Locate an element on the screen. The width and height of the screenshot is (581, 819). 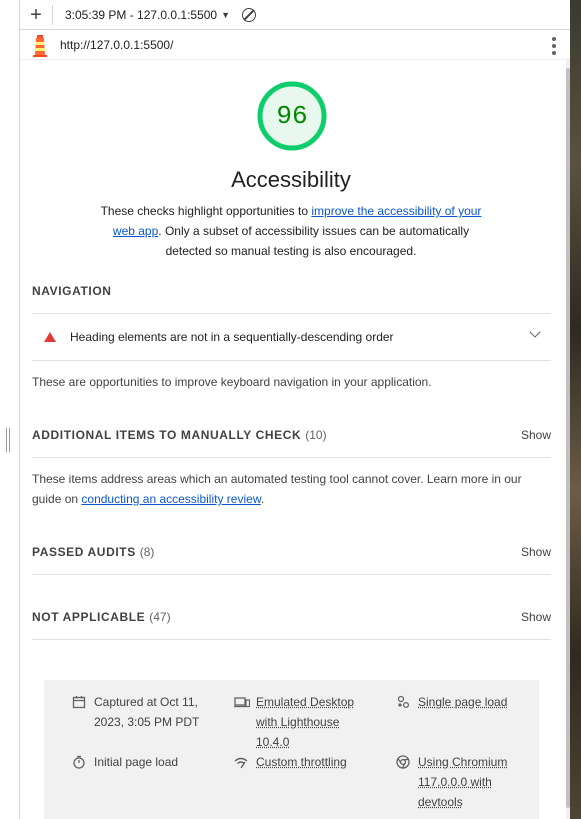
chromium-text: Using Chromium 117.0.0.0 with devtools is located at coordinates (472, 782).